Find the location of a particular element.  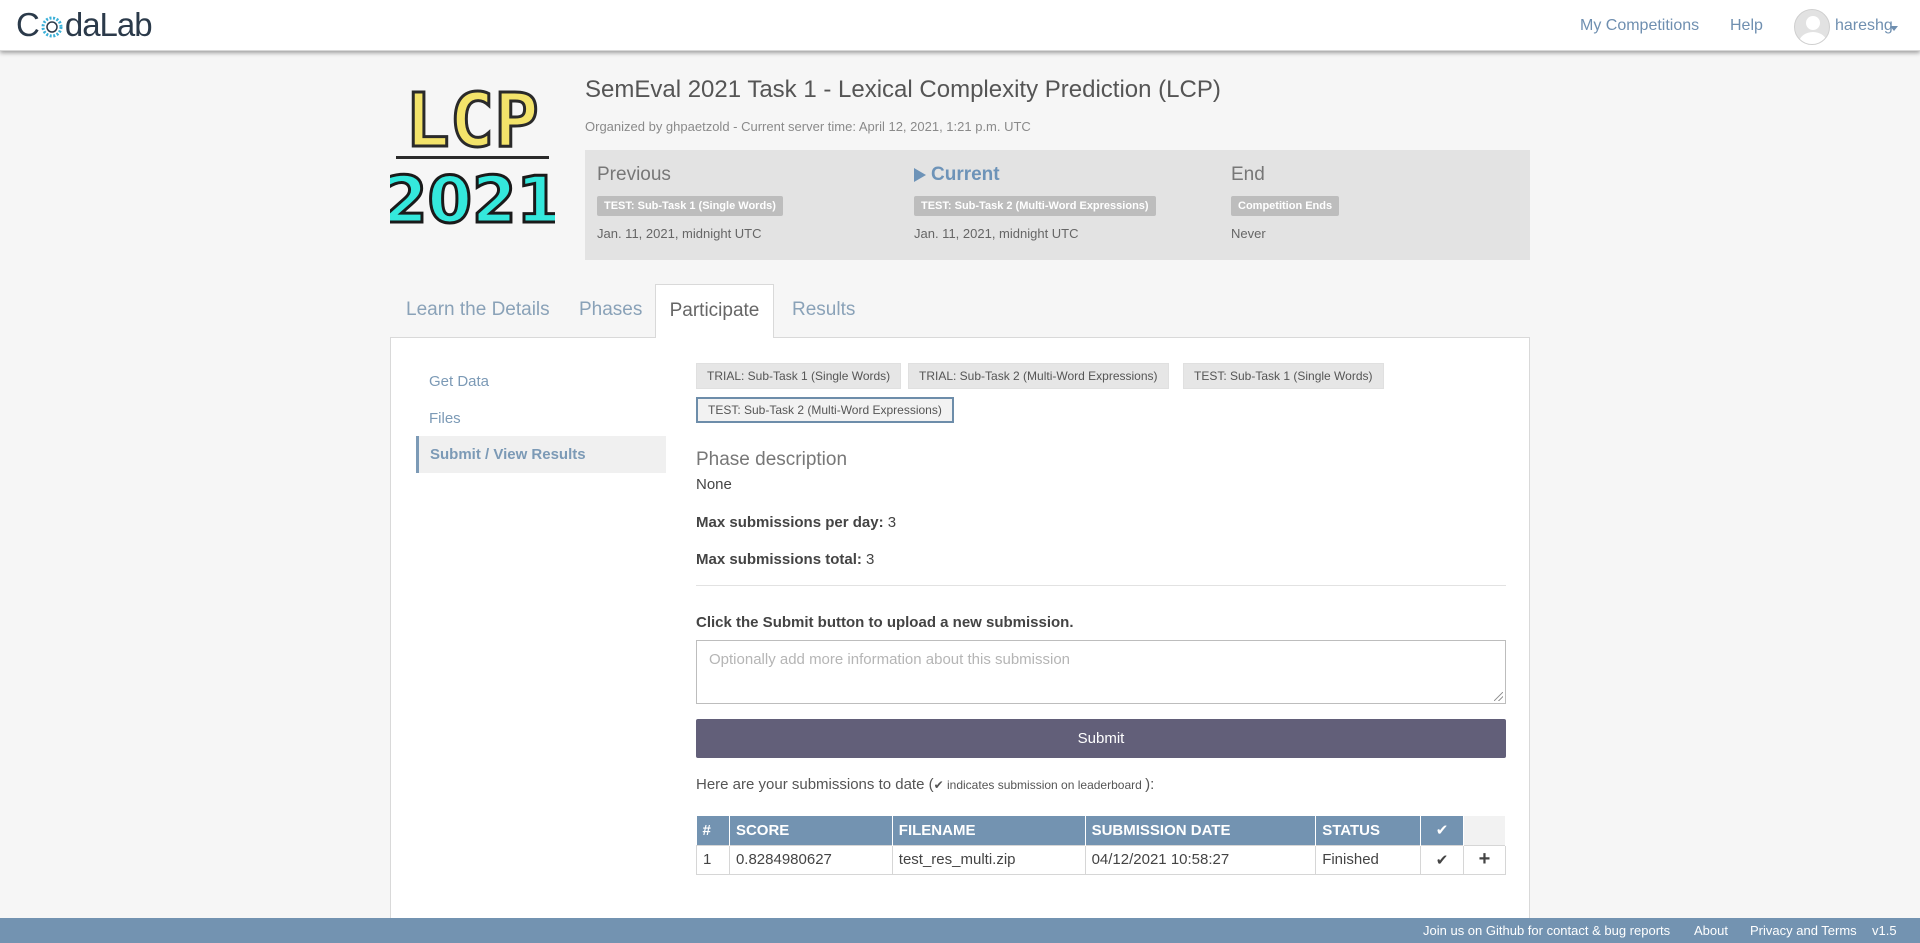

col-header-submission-date: SUBMISSION DATE is located at coordinates (1201, 830).